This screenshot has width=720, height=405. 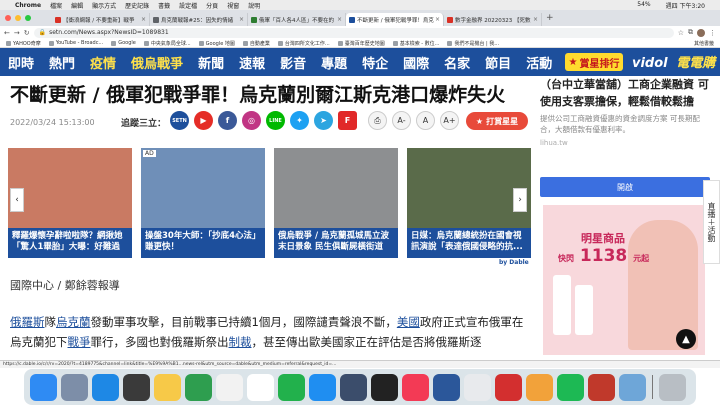 What do you see at coordinates (672, 387) in the screenshot?
I see `trash-icon` at bounding box center [672, 387].